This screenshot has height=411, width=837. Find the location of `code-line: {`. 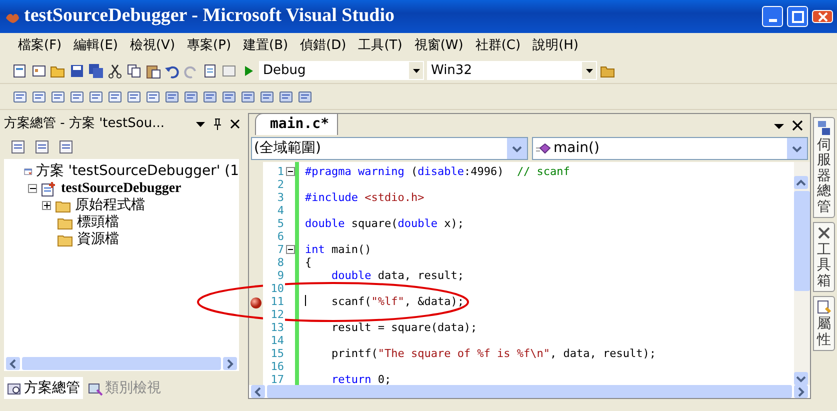

code-line: { is located at coordinates (308, 262).